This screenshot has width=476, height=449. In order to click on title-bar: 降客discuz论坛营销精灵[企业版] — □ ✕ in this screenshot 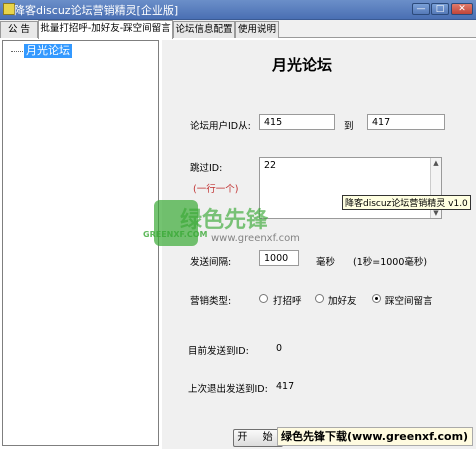, I will do `click(238, 10)`.